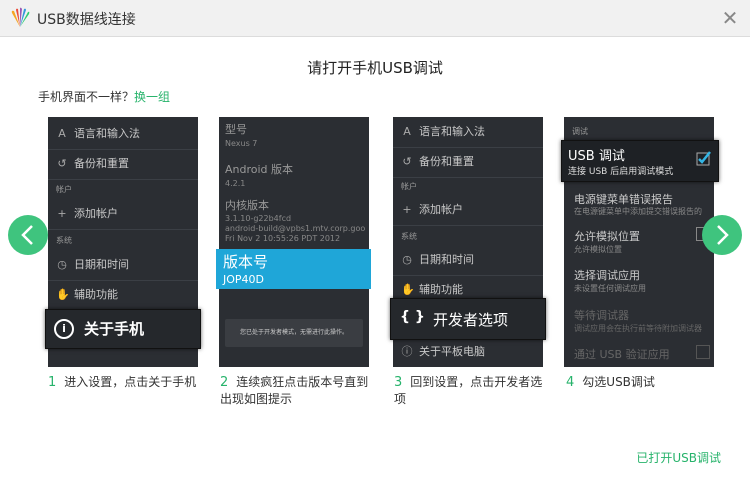 This screenshot has width=750, height=480. Describe the element at coordinates (468, 390) in the screenshot. I see `step-caption-3: 3 回到设置，点击开发者选项` at that location.